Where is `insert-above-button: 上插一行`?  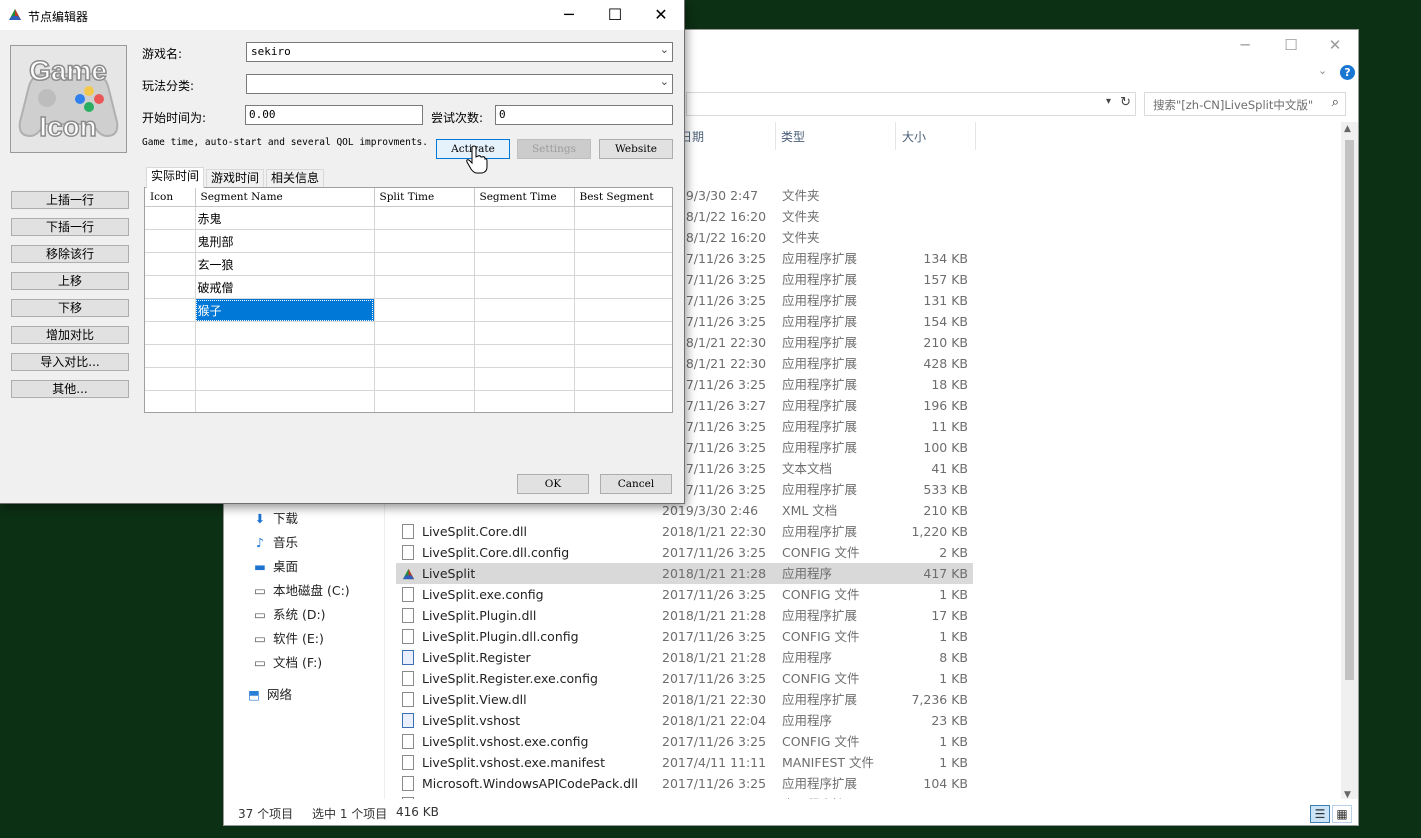
insert-above-button: 上插一行 is located at coordinates (70, 200).